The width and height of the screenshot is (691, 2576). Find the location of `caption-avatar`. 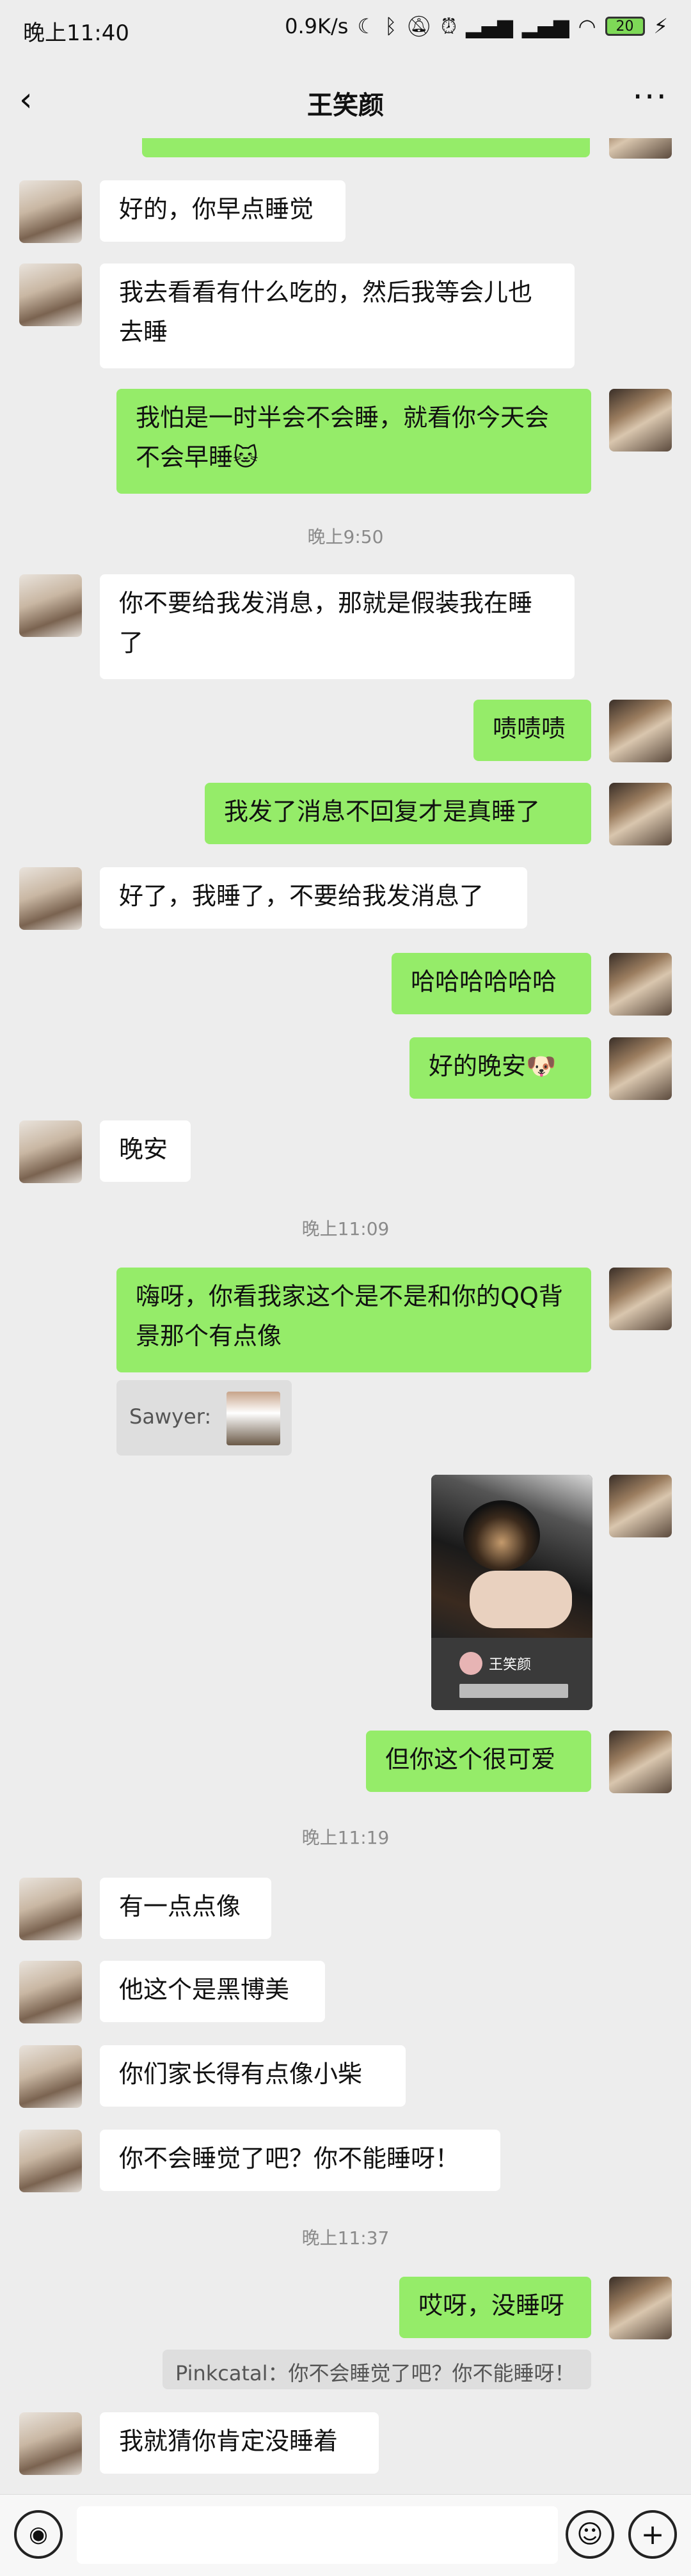

caption-avatar is located at coordinates (470, 1663).